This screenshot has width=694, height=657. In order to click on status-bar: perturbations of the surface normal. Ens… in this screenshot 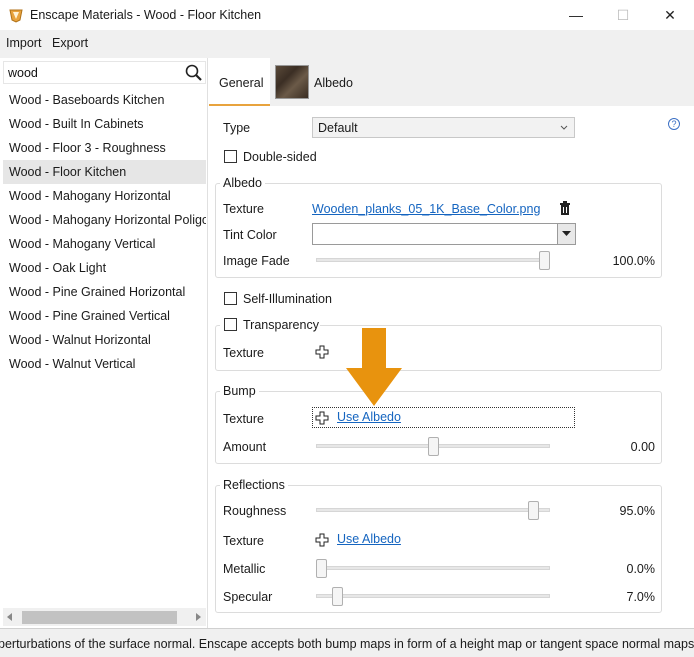, I will do `click(347, 642)`.